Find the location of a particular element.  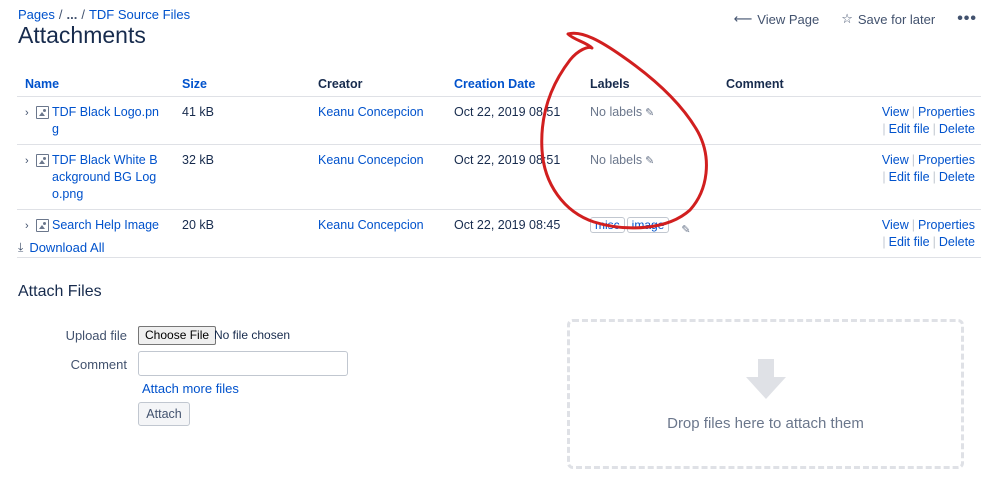

label-tag: image is located at coordinates (648, 224).